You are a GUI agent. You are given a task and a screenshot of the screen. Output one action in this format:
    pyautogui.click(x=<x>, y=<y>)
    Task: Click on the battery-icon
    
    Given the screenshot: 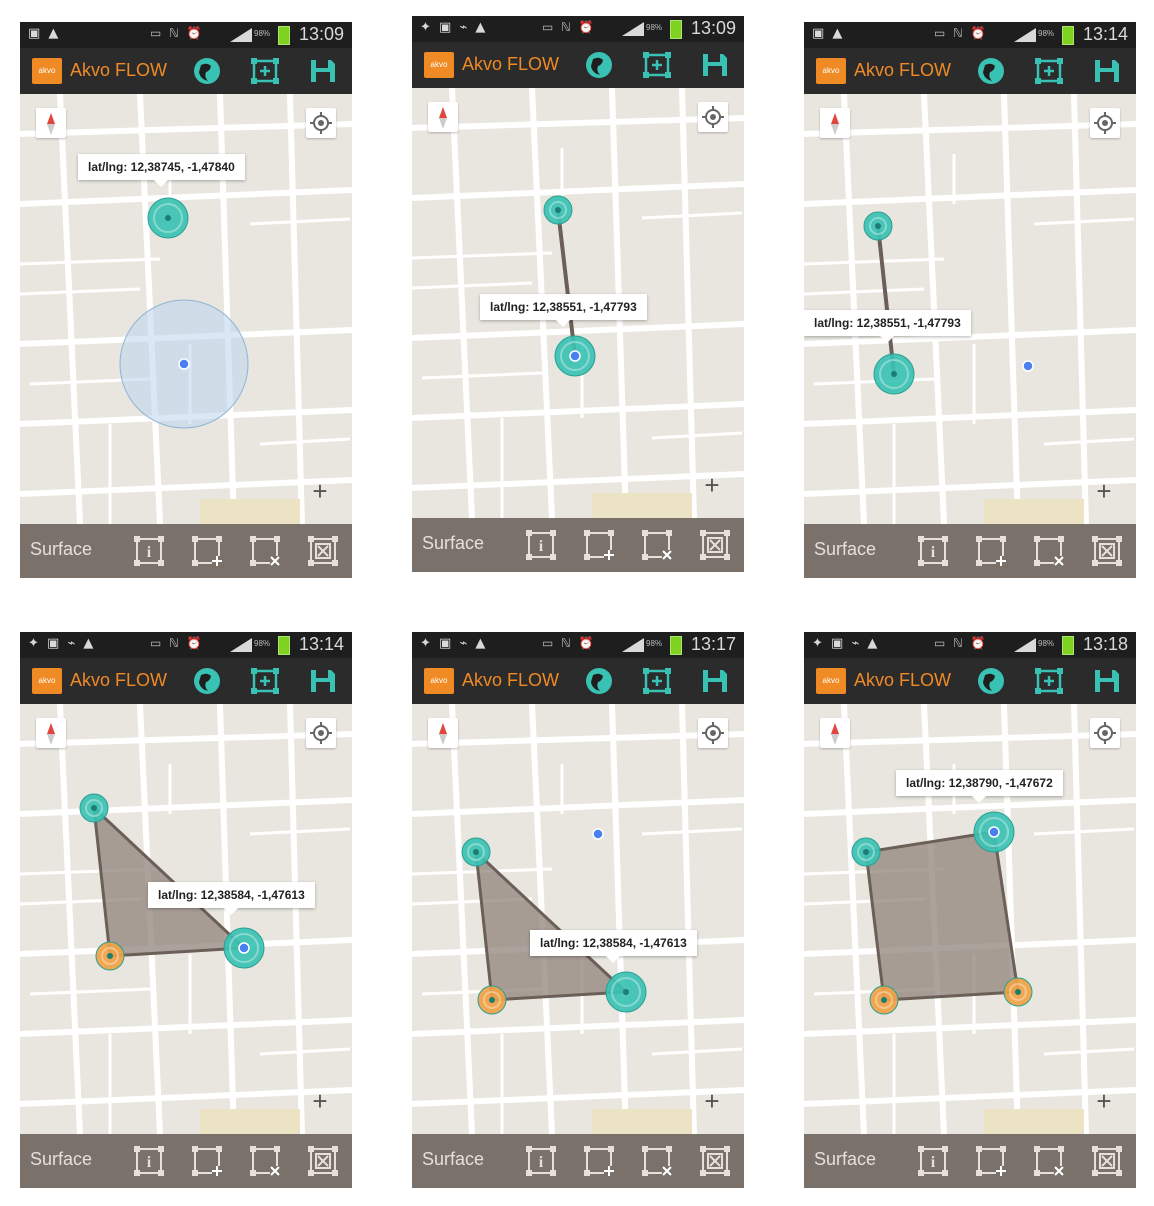 What is the action you would take?
    pyautogui.click(x=284, y=35)
    